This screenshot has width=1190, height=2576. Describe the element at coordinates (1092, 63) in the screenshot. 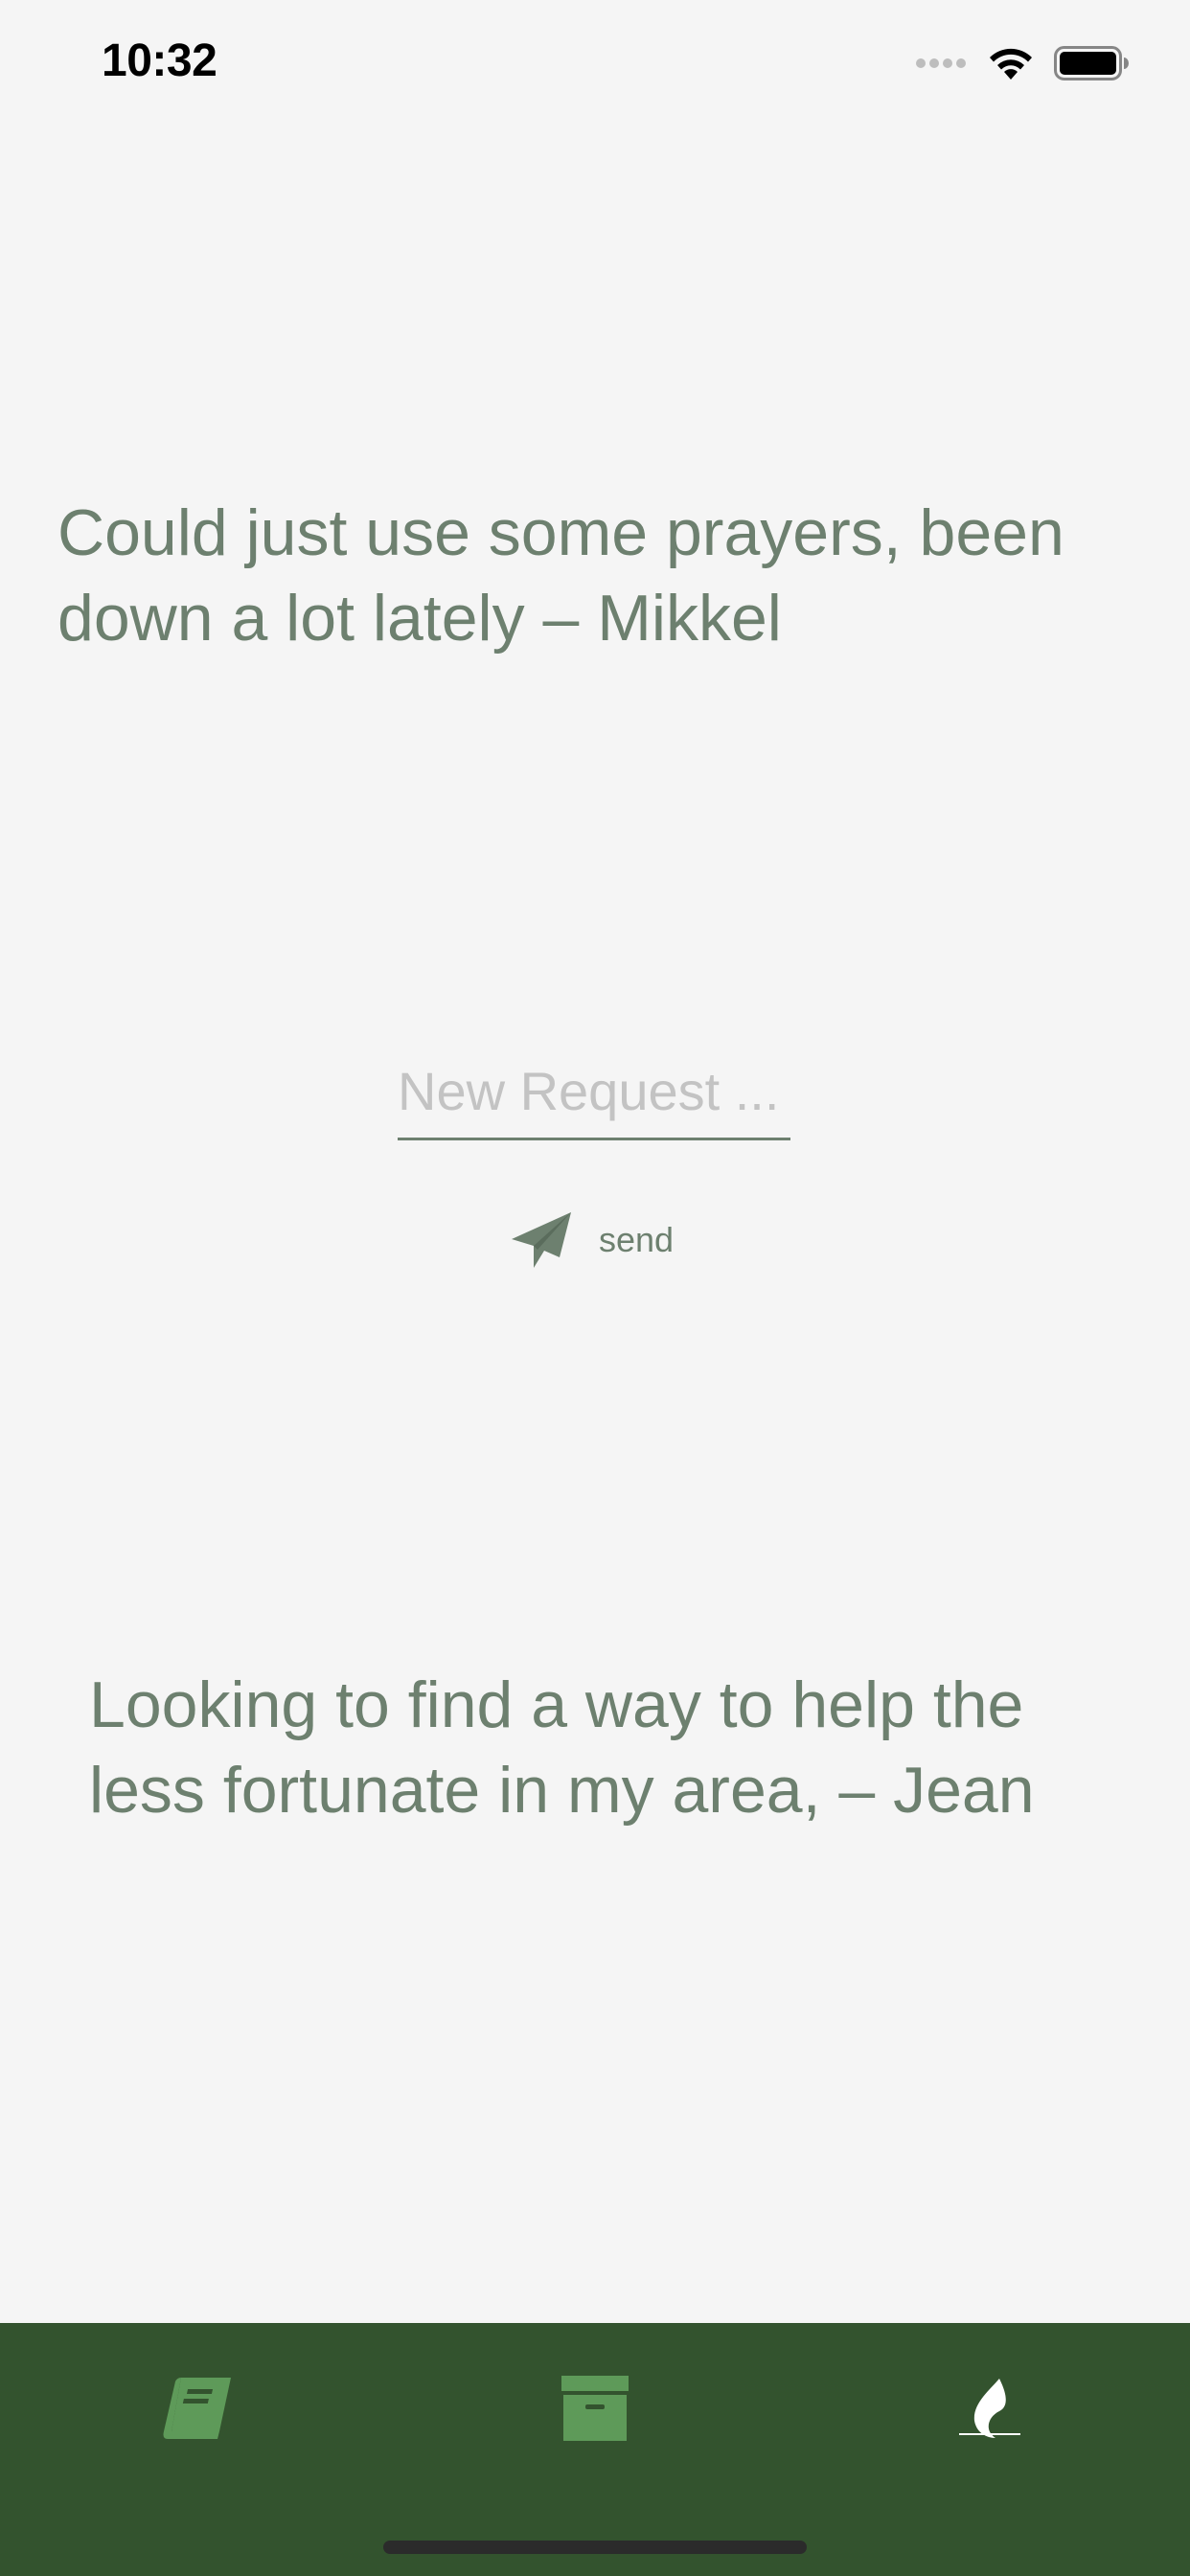

I see `battery-icon` at that location.